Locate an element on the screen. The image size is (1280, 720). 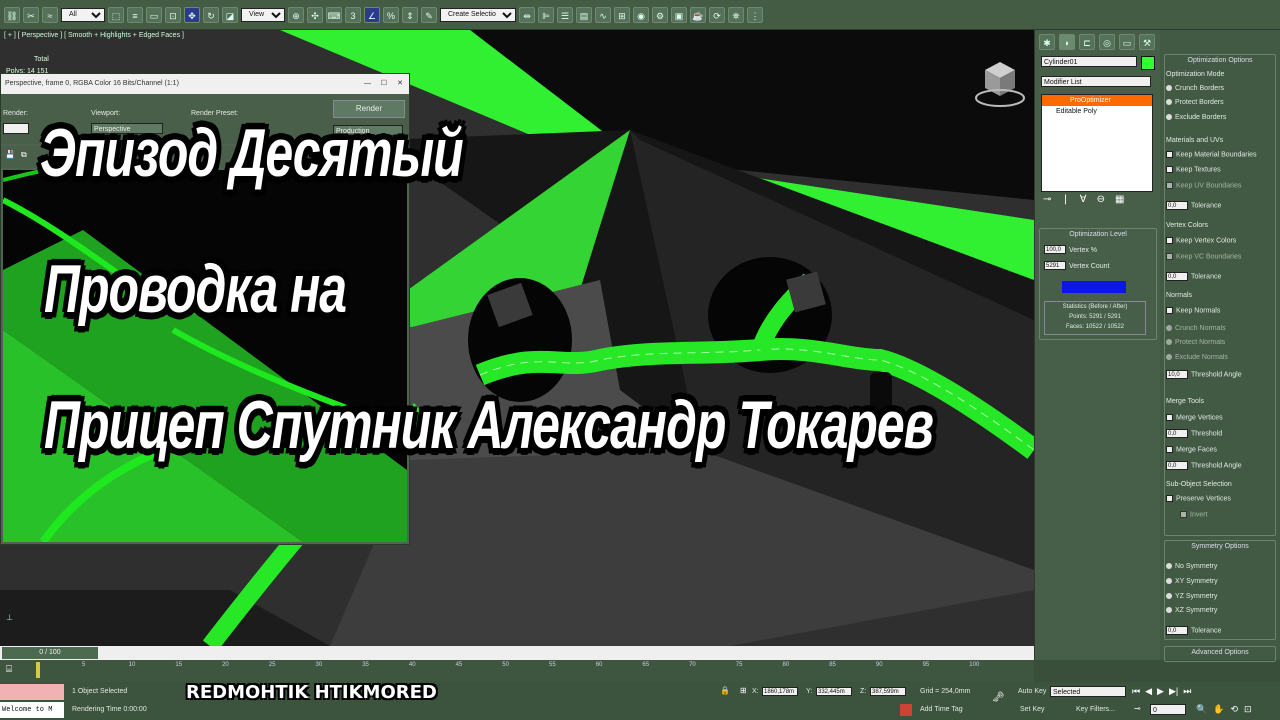
default-in-out-key-icon: 🗝 is located at coordinates (998, 697).